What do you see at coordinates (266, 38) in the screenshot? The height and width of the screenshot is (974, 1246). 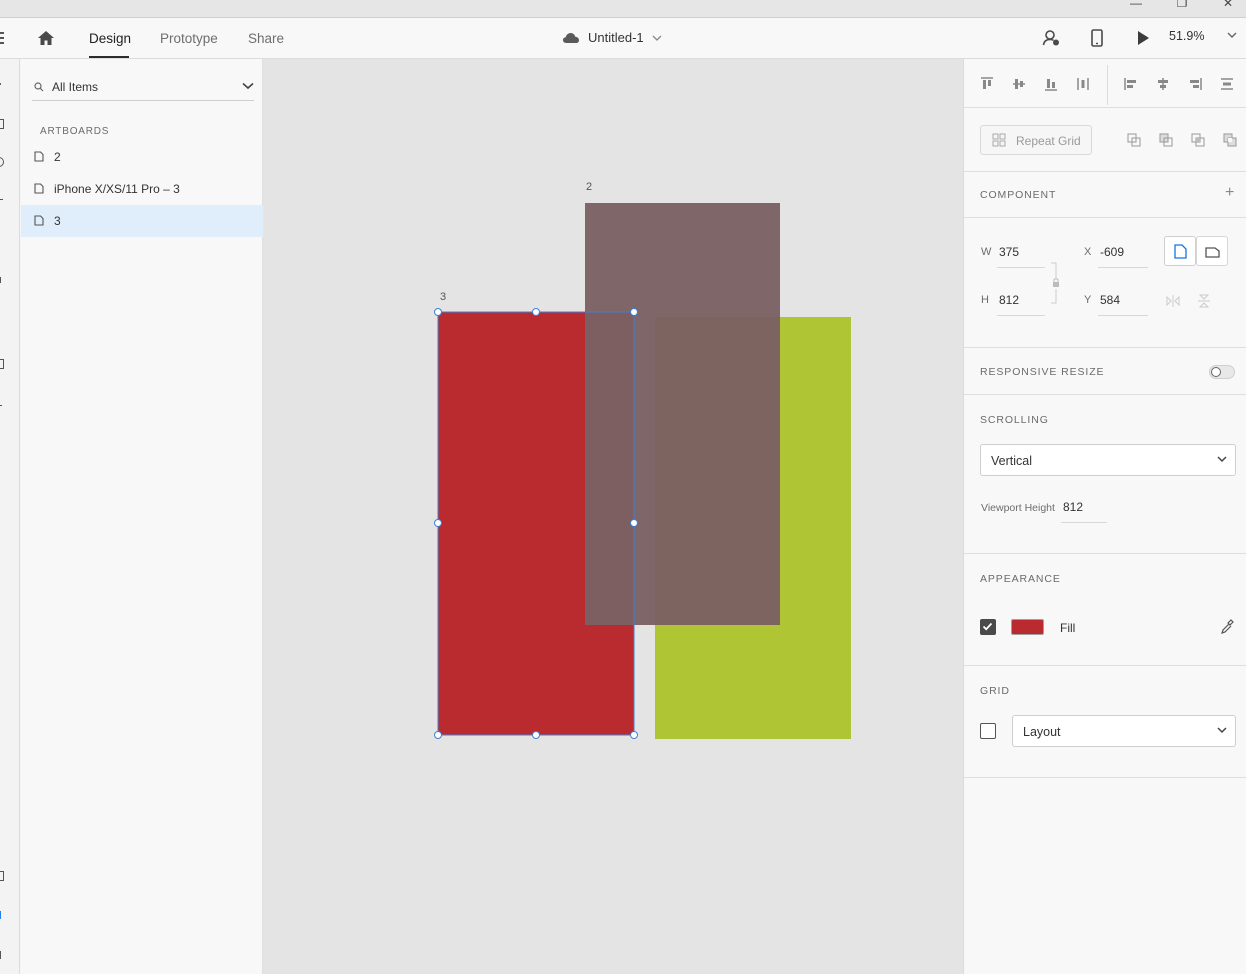 I see `tab-share: Share` at bounding box center [266, 38].